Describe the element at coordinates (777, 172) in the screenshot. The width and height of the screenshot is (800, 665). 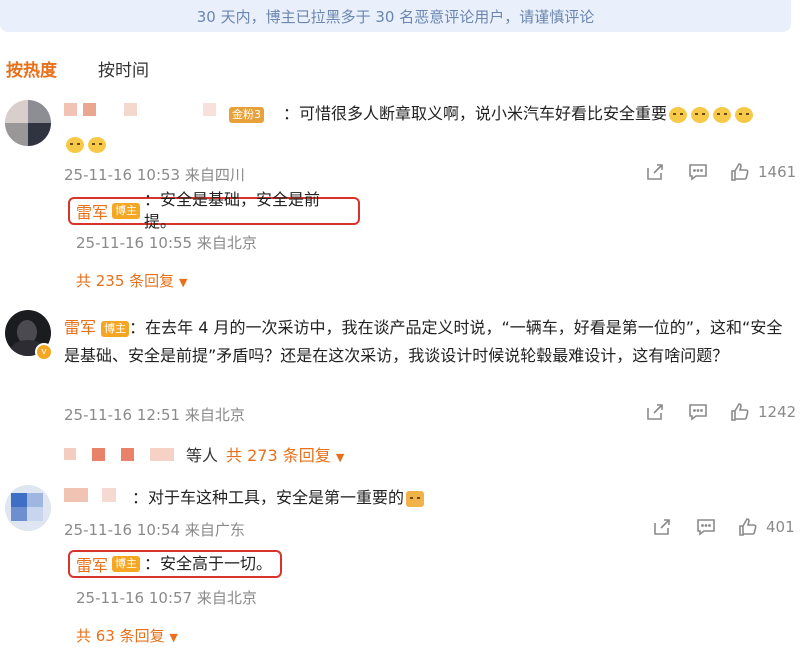
I see `like-count: 1461` at that location.